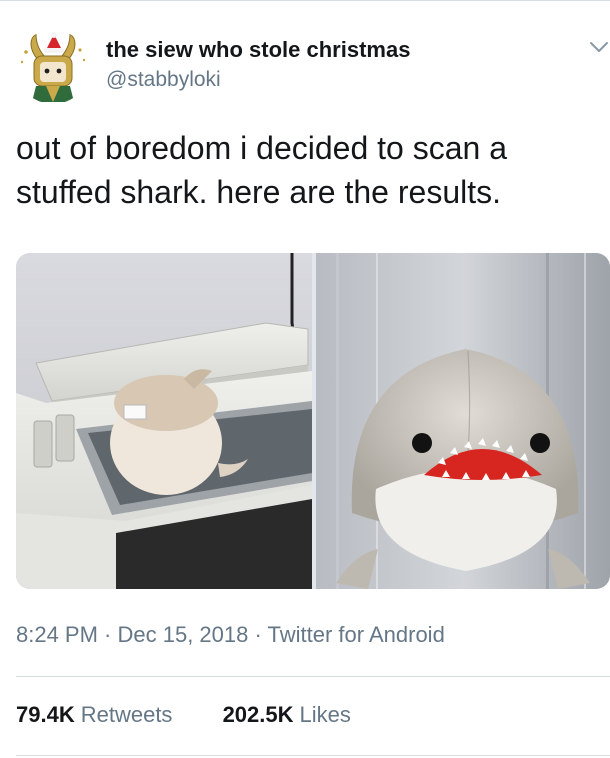 The height and width of the screenshot is (758, 610). I want to click on retweets-label: Retweets, so click(126, 714).